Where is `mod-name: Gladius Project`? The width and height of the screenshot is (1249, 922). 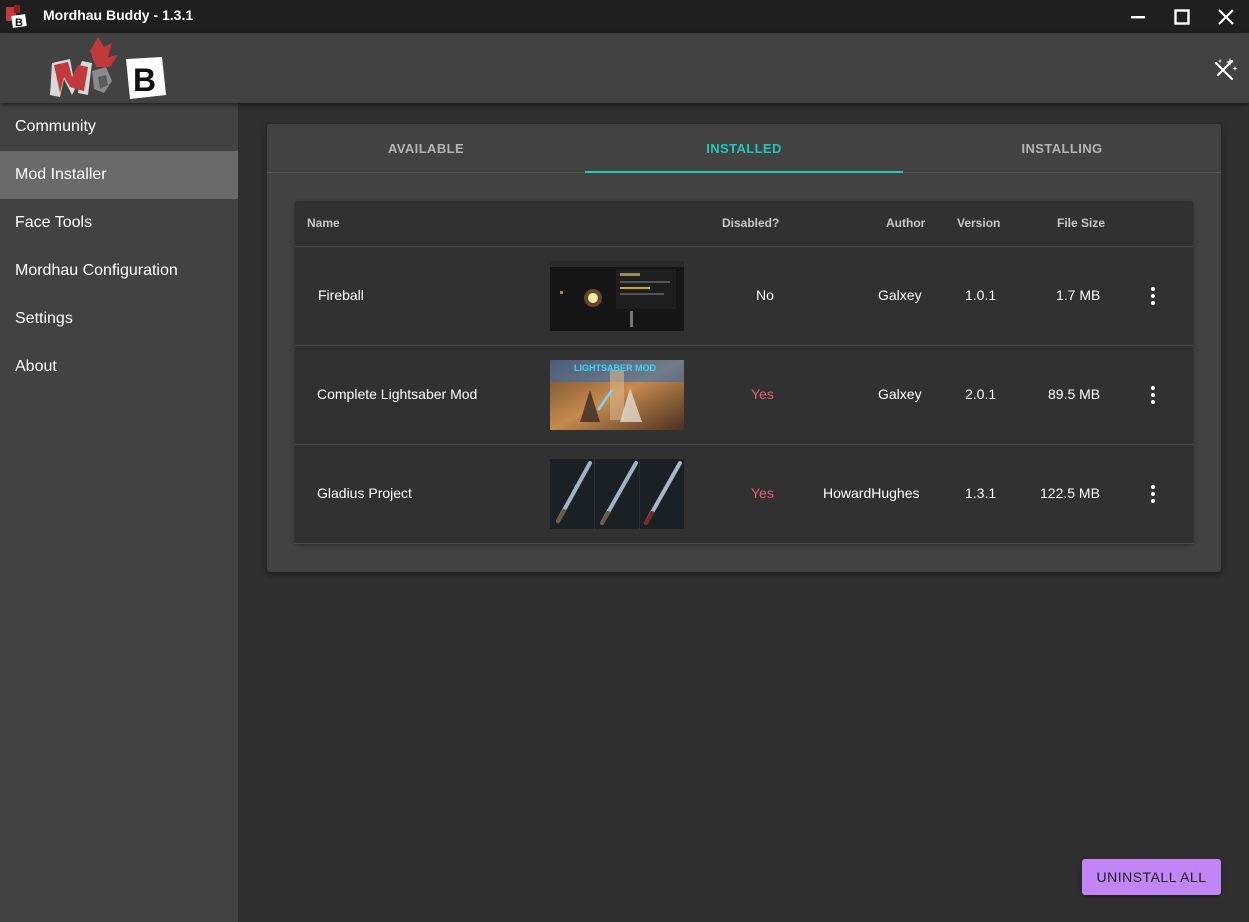
mod-name: Gladius Project is located at coordinates (364, 493).